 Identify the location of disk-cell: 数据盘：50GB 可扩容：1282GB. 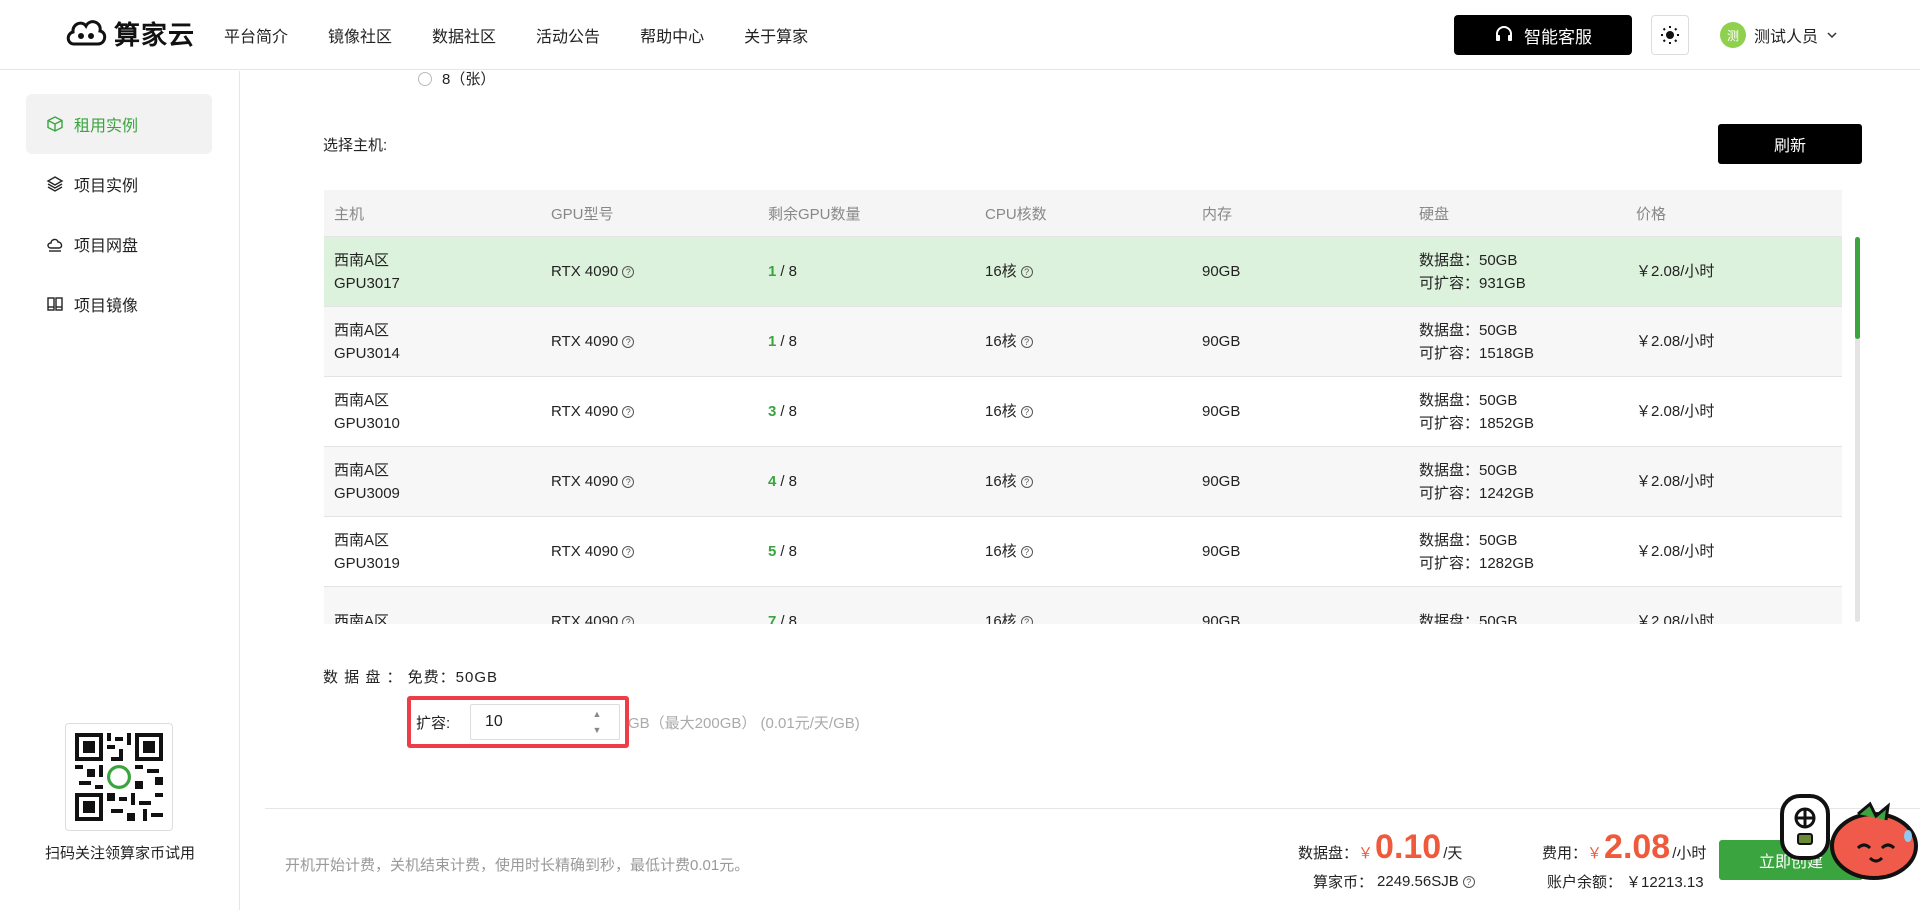
(1517, 552).